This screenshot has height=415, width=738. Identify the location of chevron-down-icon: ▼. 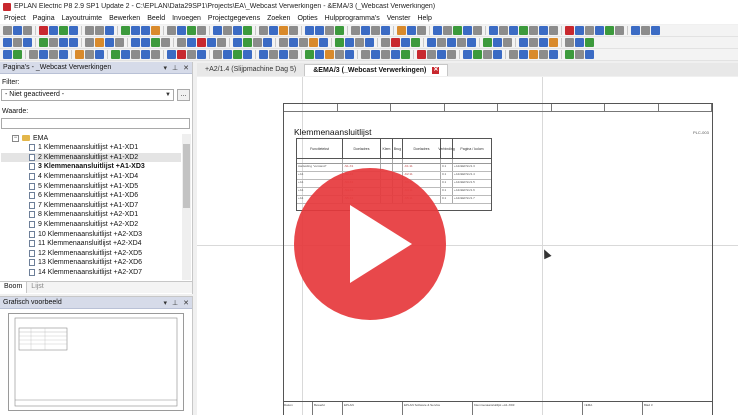
(168, 95).